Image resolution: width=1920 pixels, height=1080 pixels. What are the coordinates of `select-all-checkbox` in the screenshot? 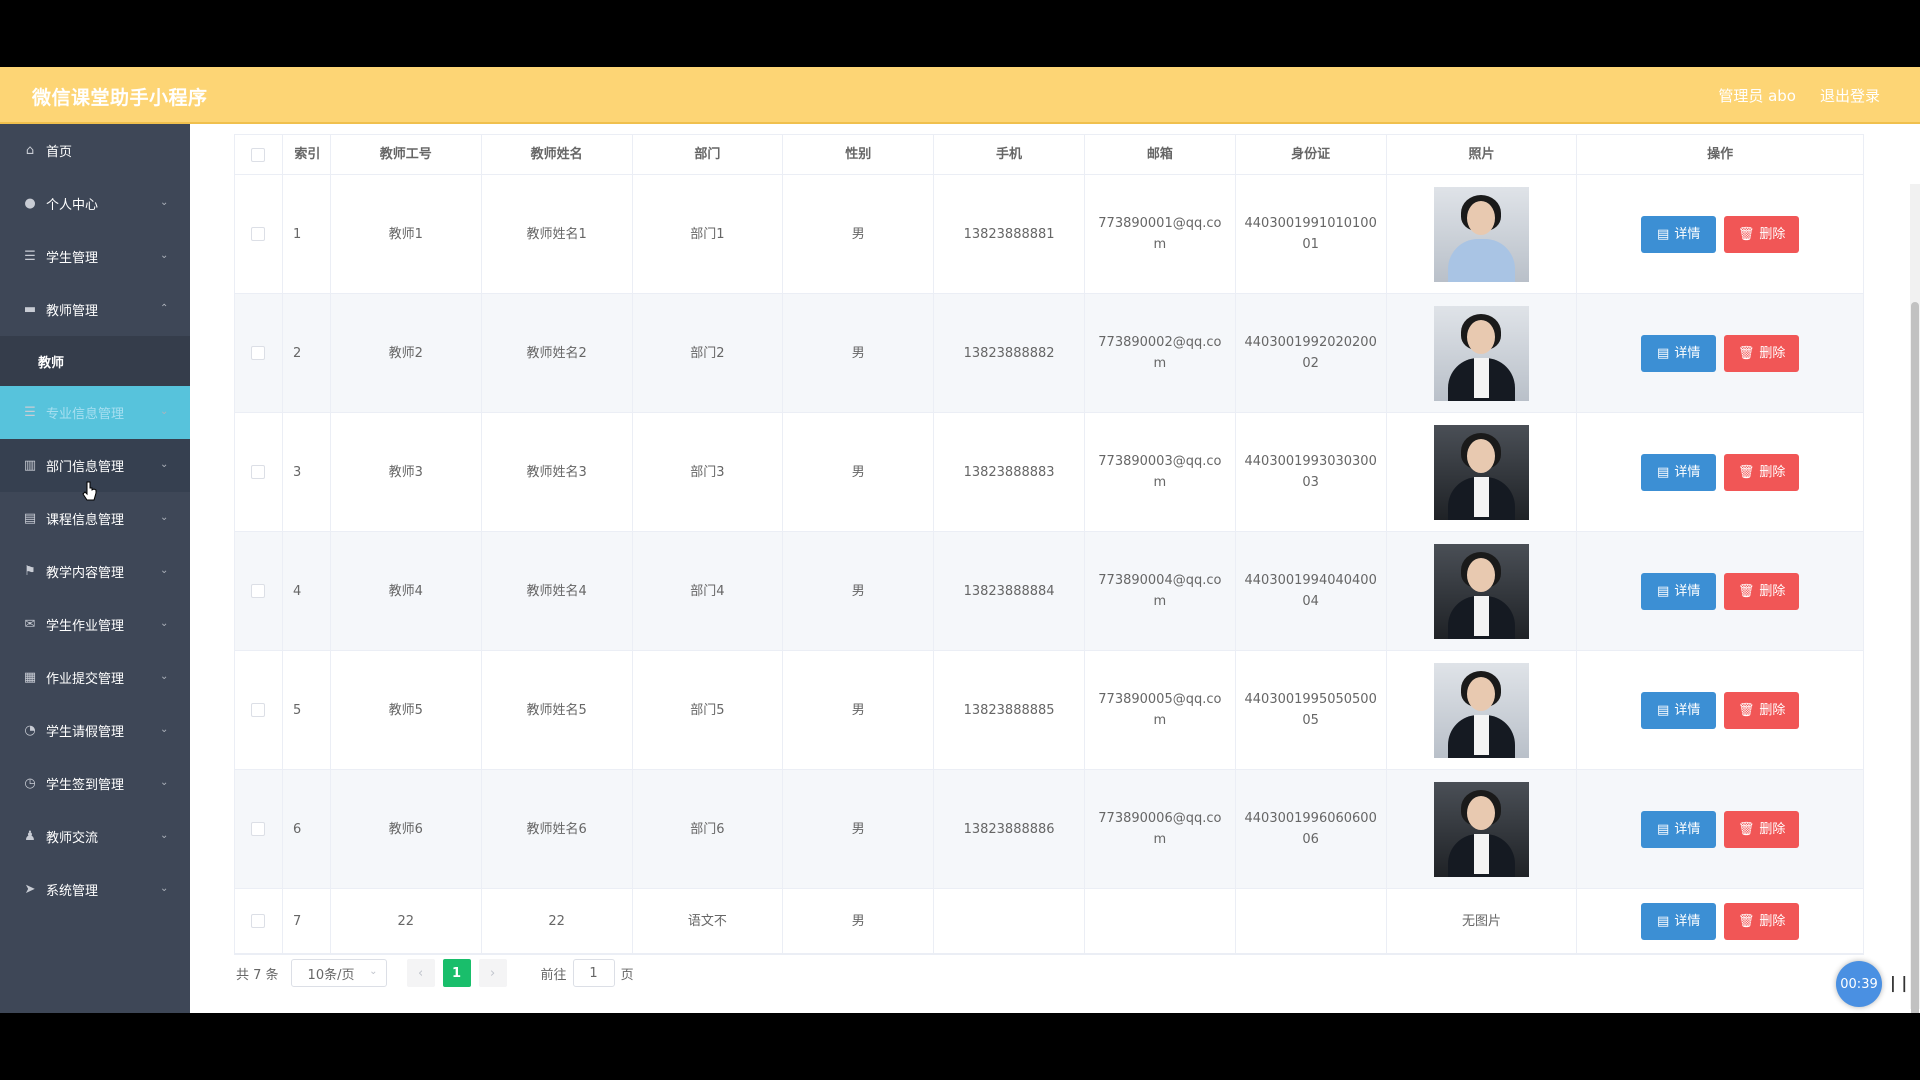 It's located at (258, 154).